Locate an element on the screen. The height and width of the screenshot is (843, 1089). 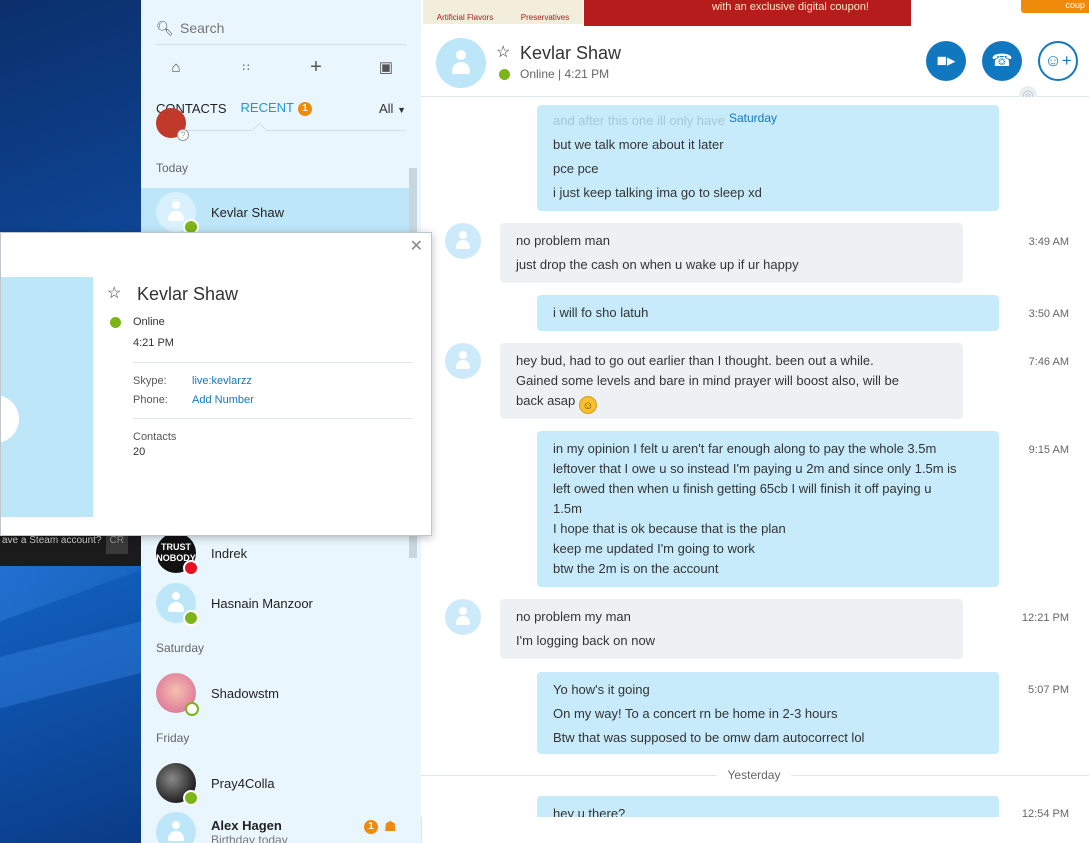
tabs-divider is located at coordinates (281, 130).